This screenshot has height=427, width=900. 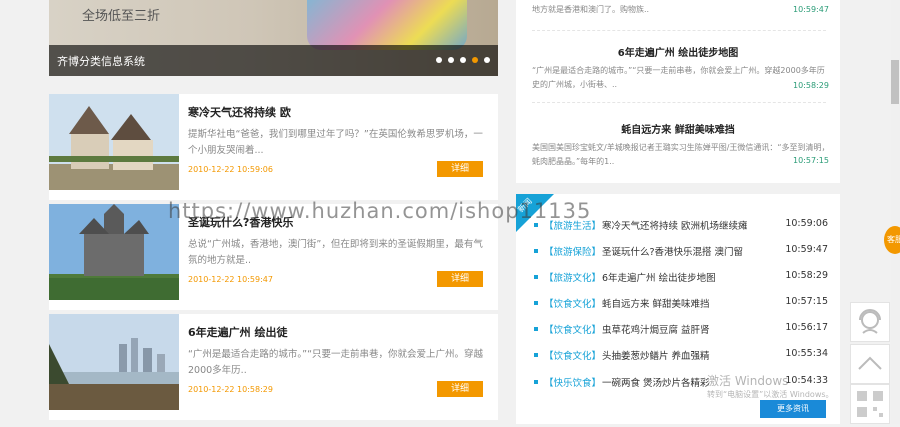 I want to click on news-item: 【旅游文化】 6年走遍广州 绘出徒步地图 10:58:29, so click(x=684, y=277).